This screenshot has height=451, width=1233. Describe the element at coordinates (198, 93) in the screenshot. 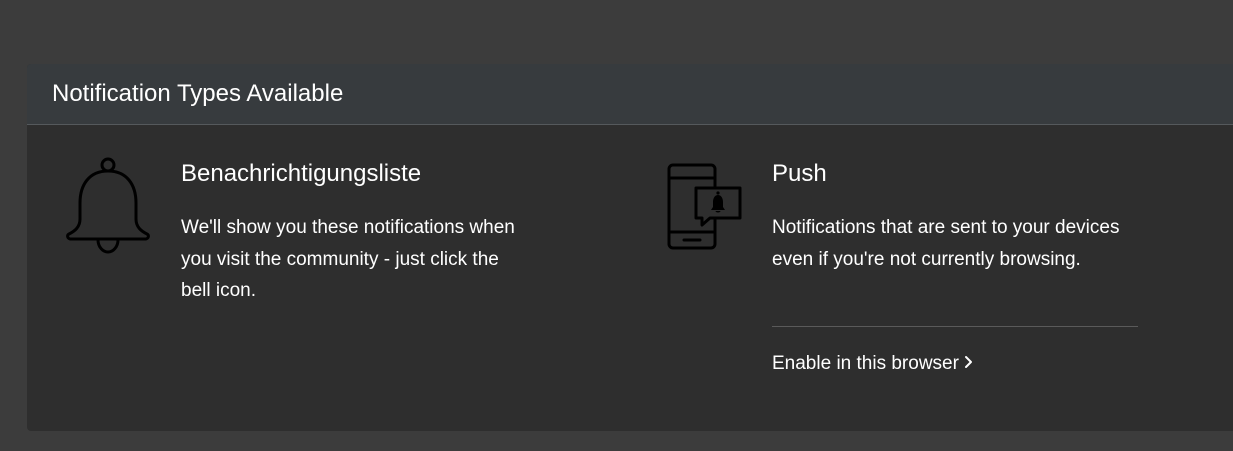

I see `panel-title: Notification Types Available` at that location.